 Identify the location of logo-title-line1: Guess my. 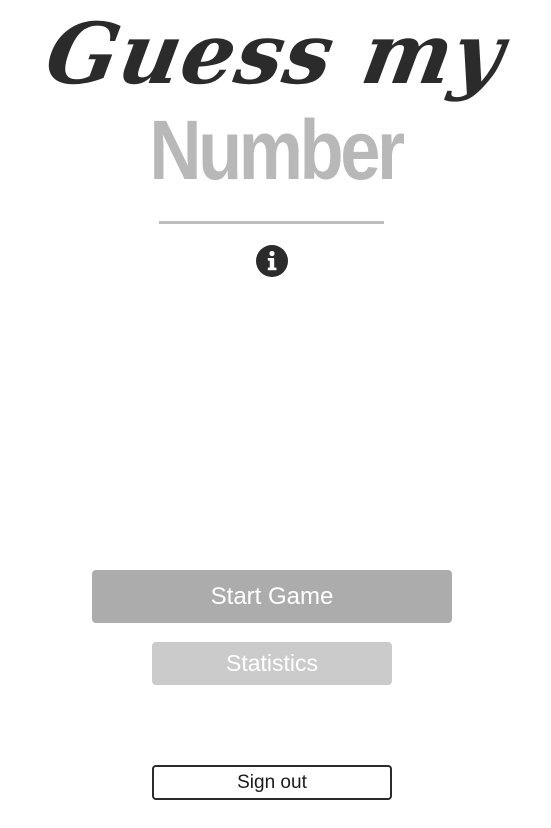
(275, 53).